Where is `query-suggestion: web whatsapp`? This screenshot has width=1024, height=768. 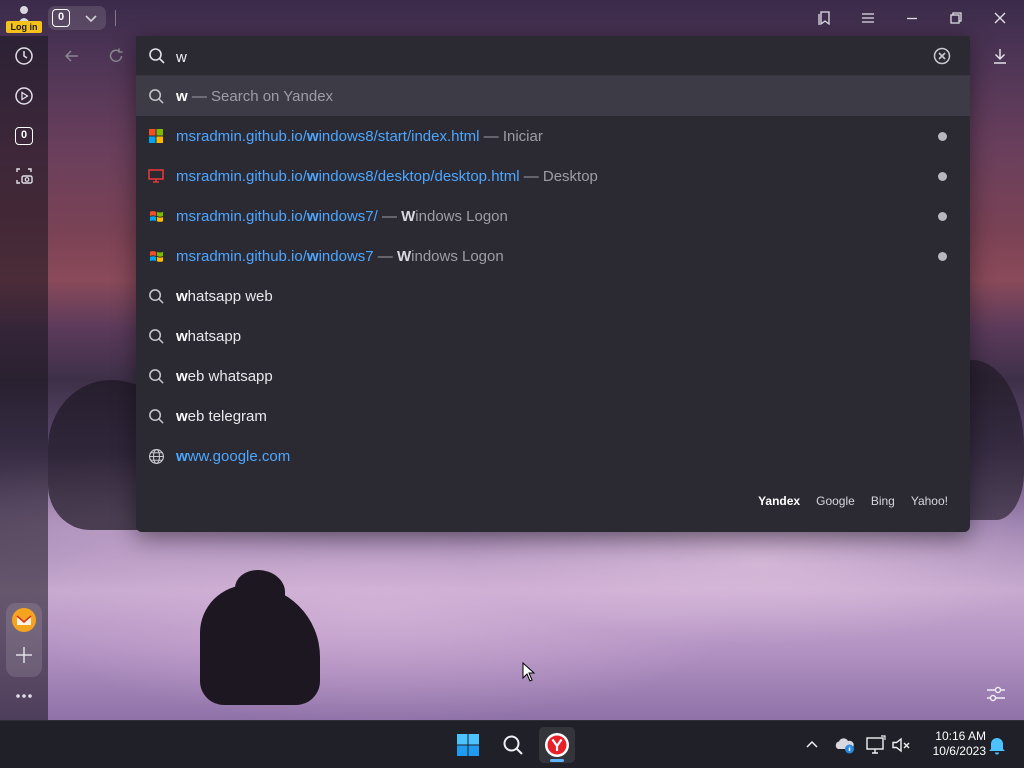 query-suggestion: web whatsapp is located at coordinates (553, 376).